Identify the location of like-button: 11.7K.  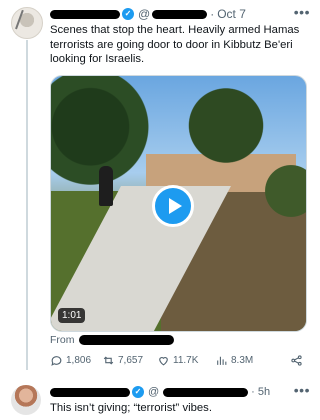
(186, 360).